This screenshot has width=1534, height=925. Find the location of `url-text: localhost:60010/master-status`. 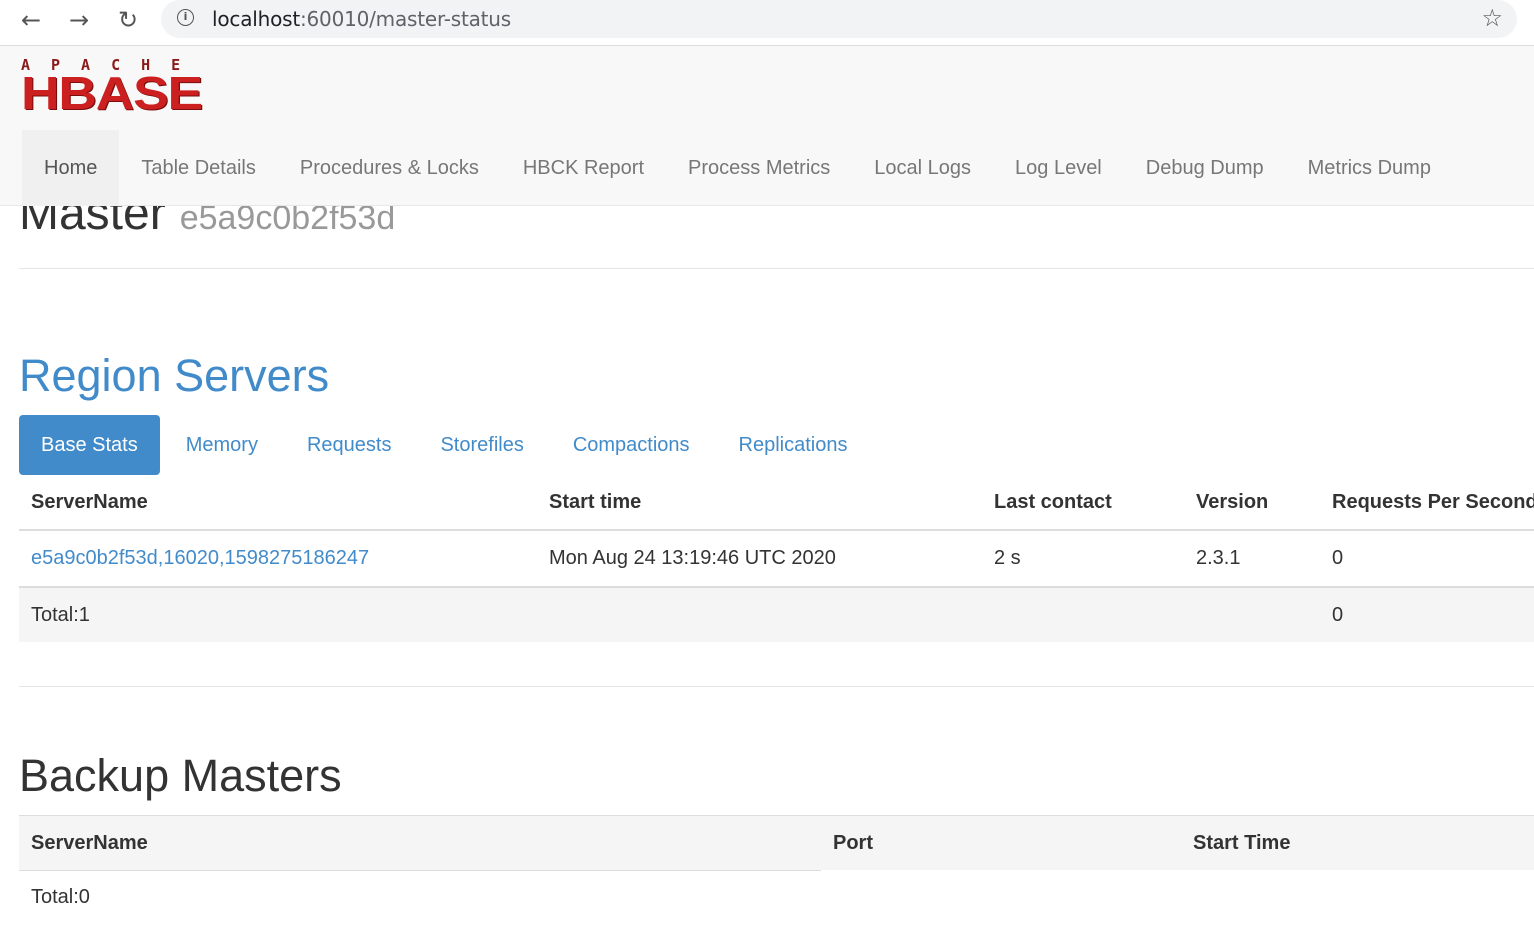

url-text: localhost:60010/master-status is located at coordinates (361, 19).